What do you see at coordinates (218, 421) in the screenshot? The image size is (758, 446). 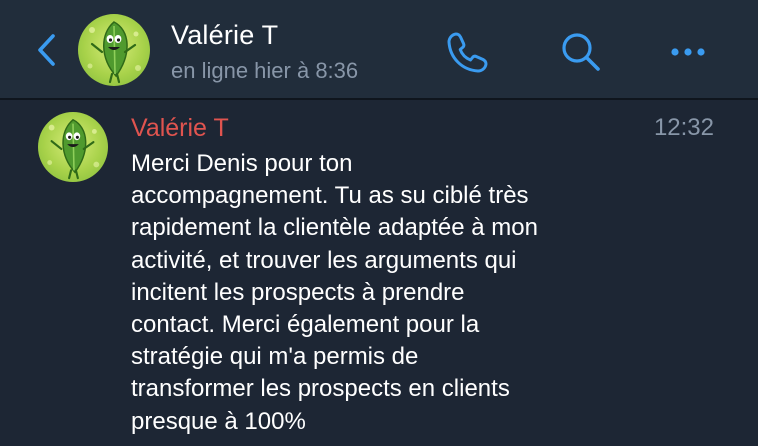 I see `message-line: presque à 100%` at bounding box center [218, 421].